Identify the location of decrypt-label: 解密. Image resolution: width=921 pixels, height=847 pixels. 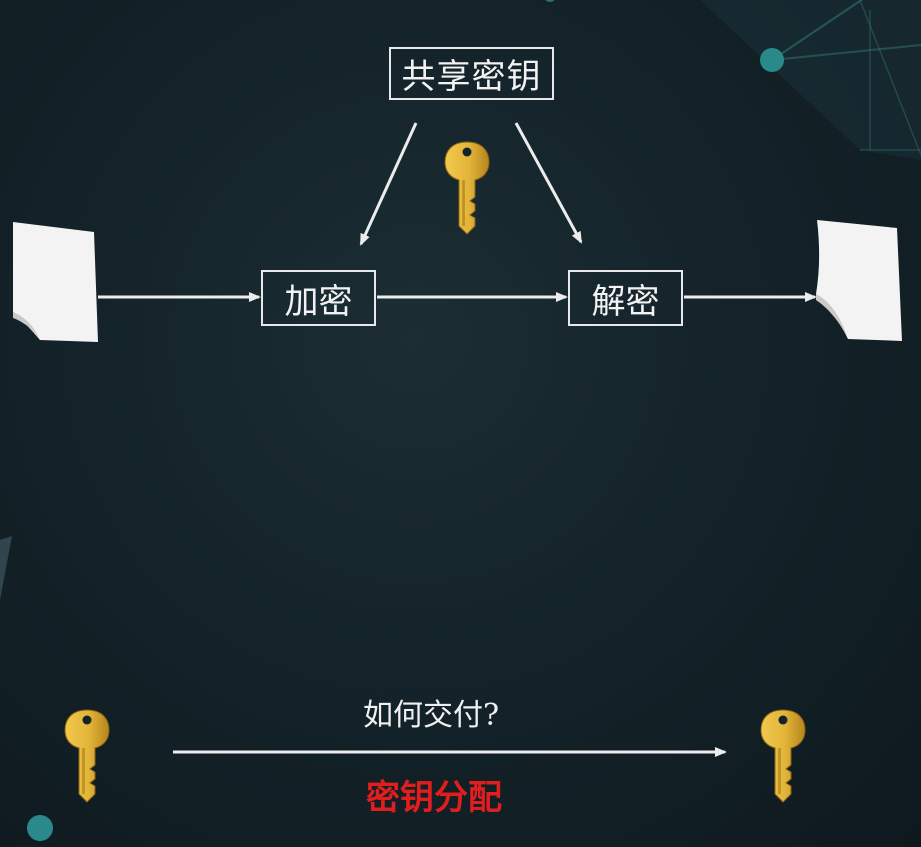
(625, 301).